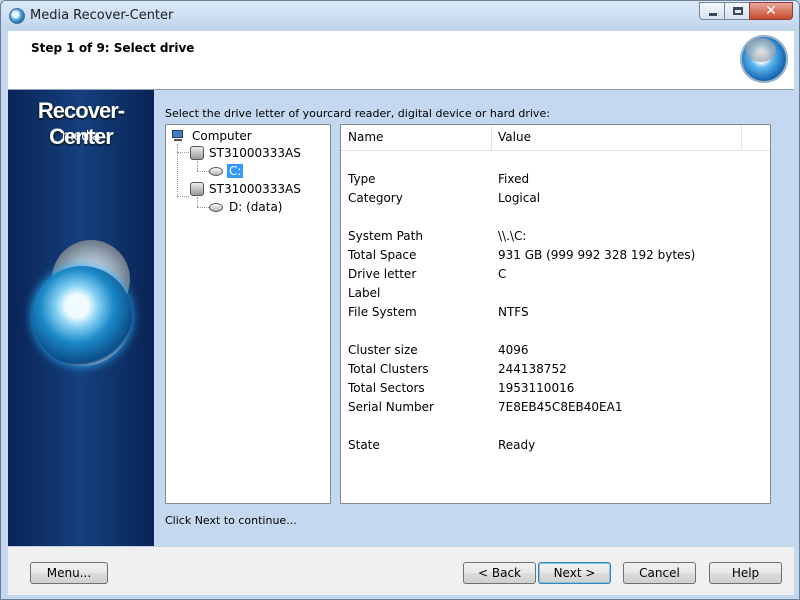 This screenshot has width=800, height=600. What do you see at coordinates (382, 312) in the screenshot?
I see `property-name: File System` at bounding box center [382, 312].